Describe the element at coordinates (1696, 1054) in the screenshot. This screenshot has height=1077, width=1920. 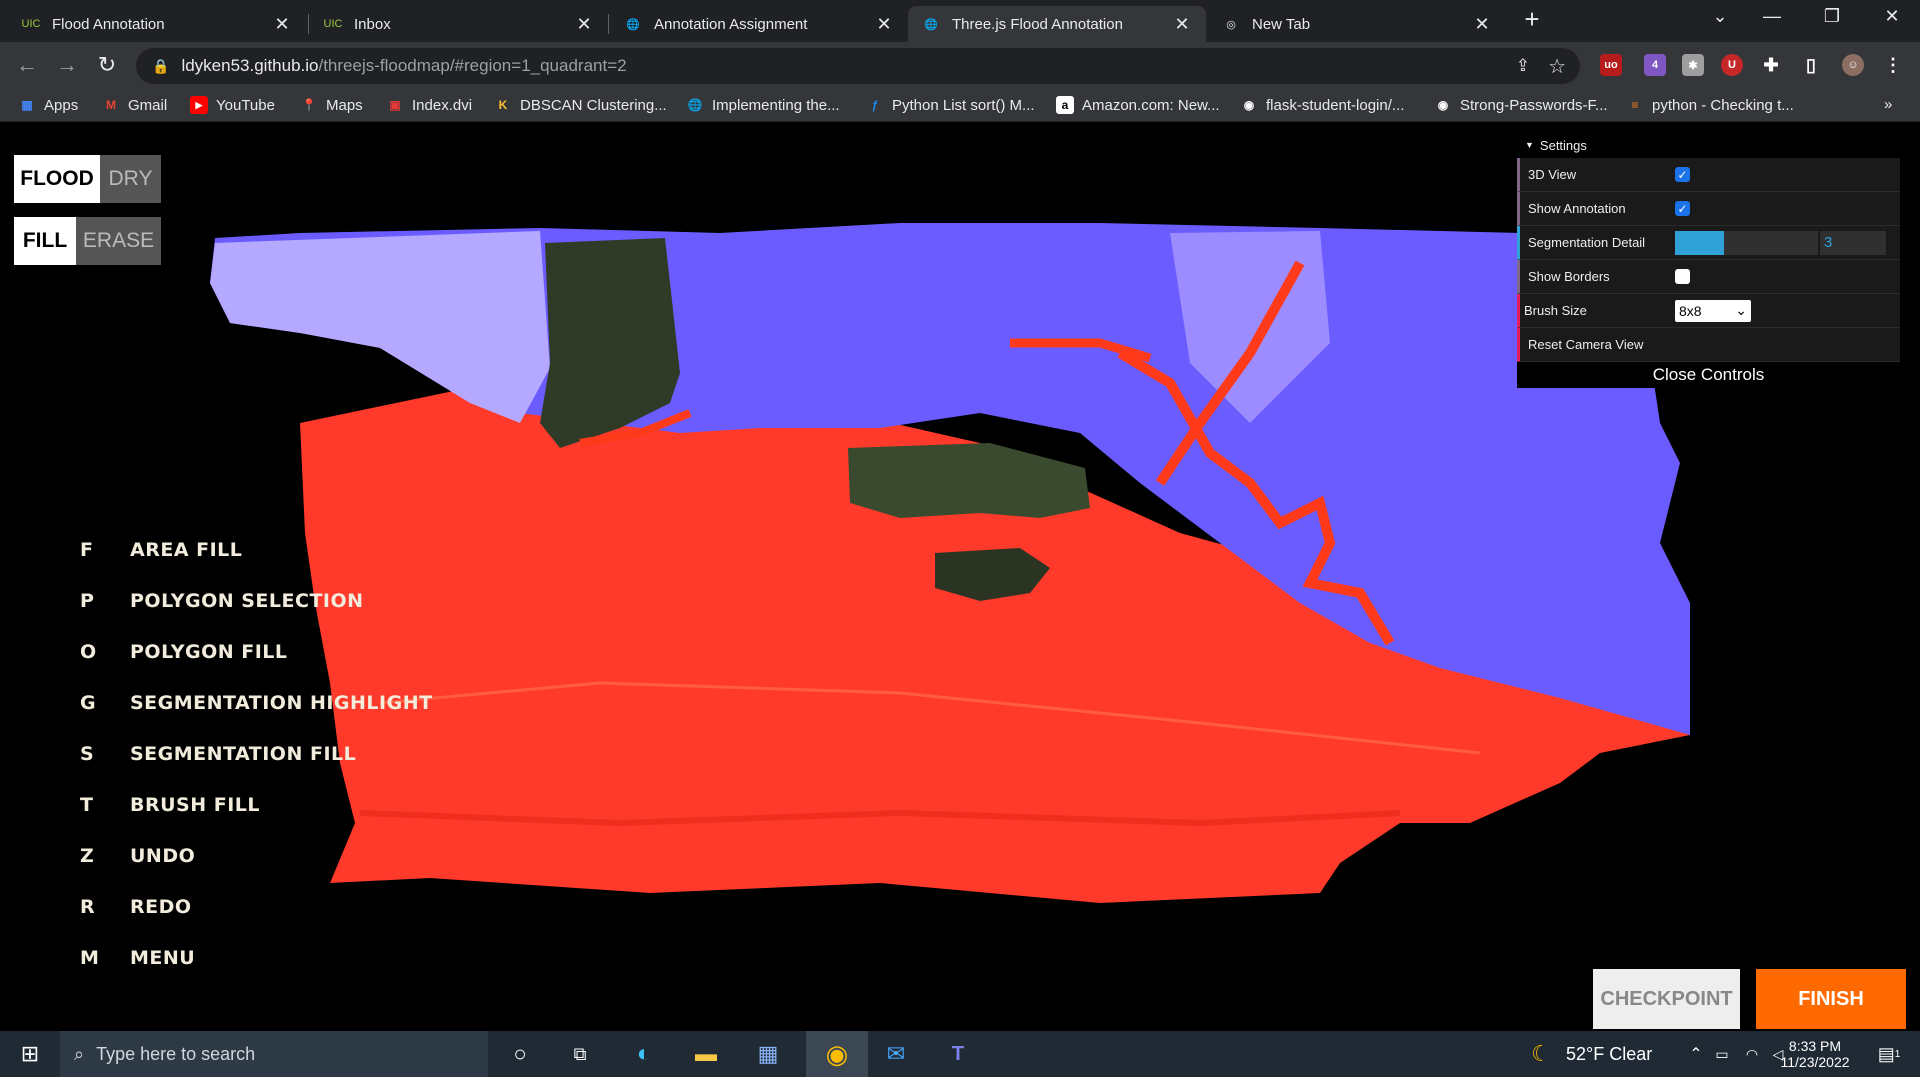
I see `show-hidden-icons-icon: ⌃` at that location.